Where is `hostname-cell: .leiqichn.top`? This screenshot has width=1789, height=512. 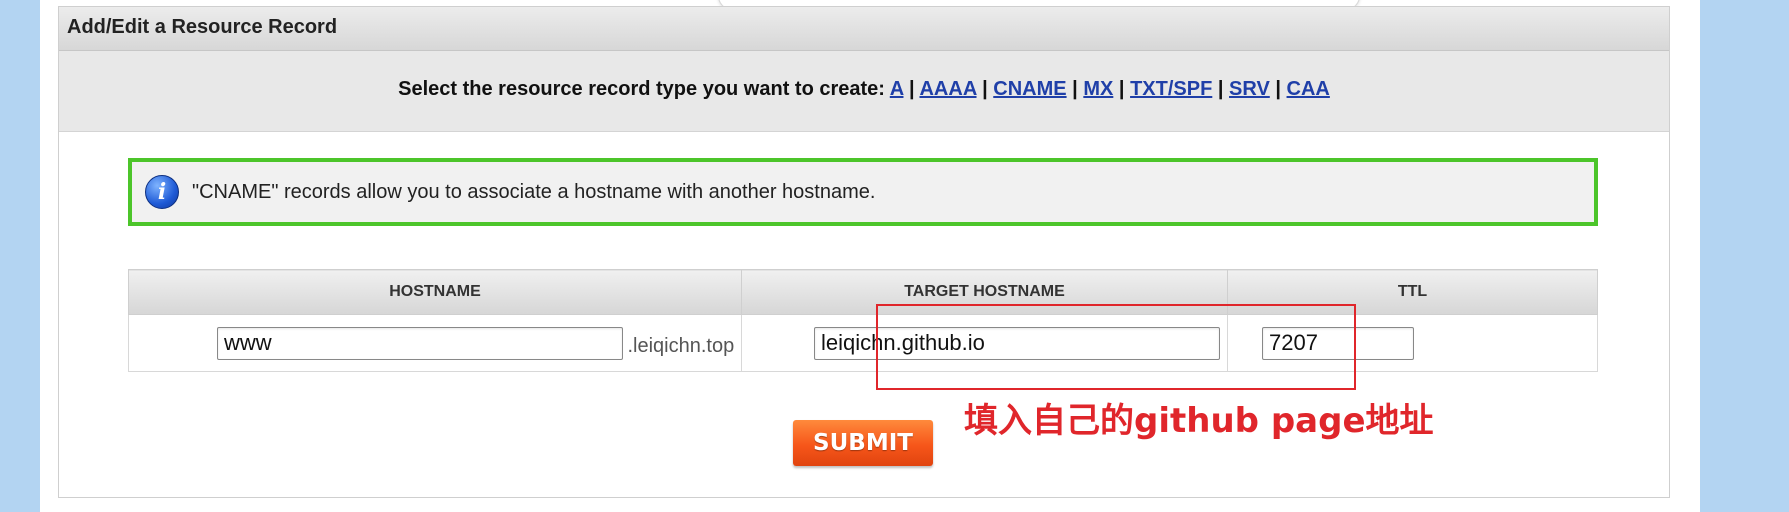
hostname-cell: .leiqichn.top is located at coordinates (435, 343).